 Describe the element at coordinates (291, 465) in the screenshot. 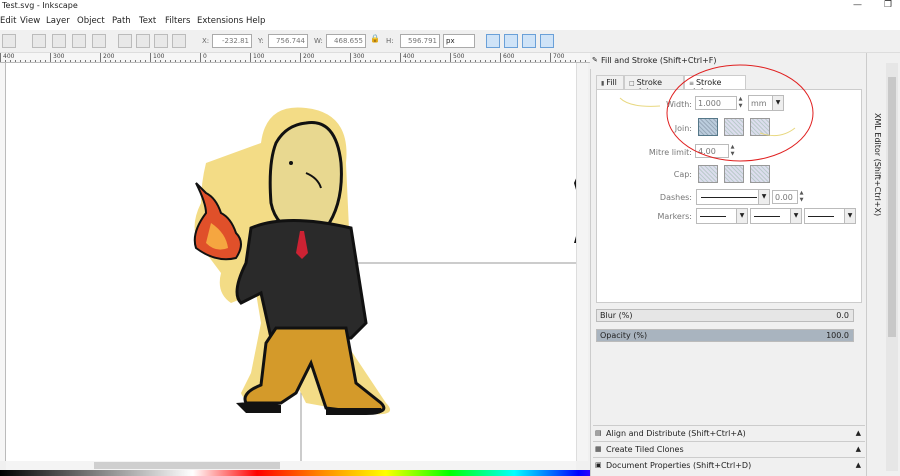

I see `canvas-horizontal-scrollbar` at that location.